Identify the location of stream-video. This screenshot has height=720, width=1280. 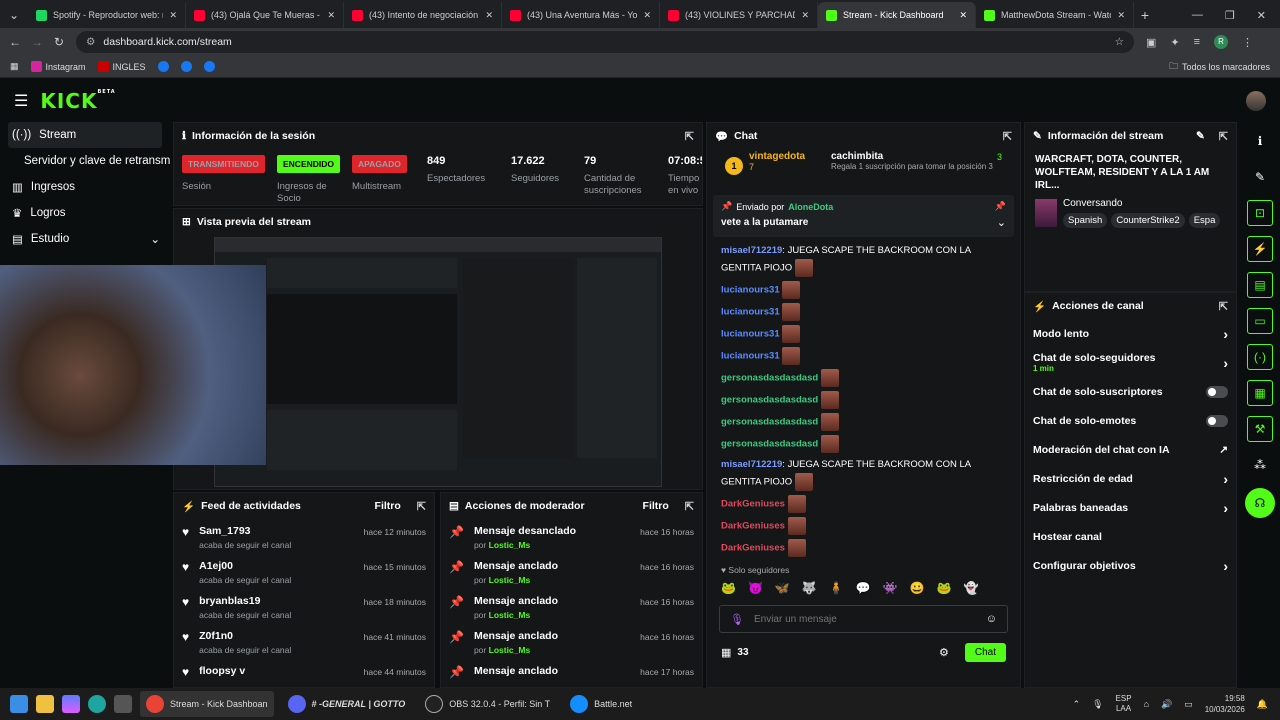
(438, 362).